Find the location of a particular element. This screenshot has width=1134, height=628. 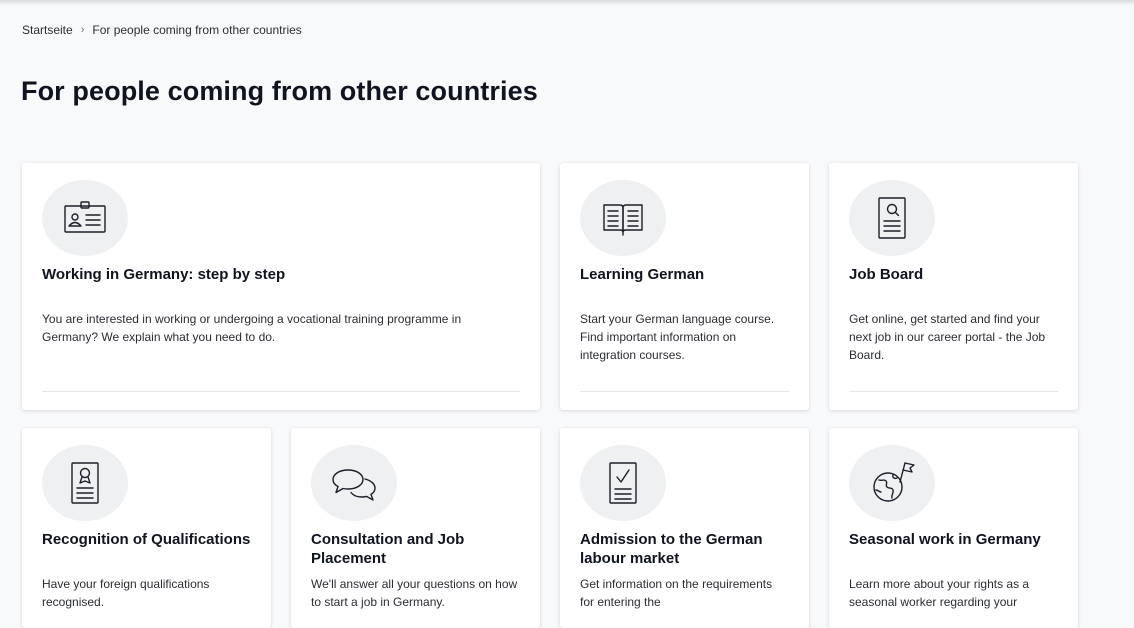

card-title: Job Board is located at coordinates (886, 274).